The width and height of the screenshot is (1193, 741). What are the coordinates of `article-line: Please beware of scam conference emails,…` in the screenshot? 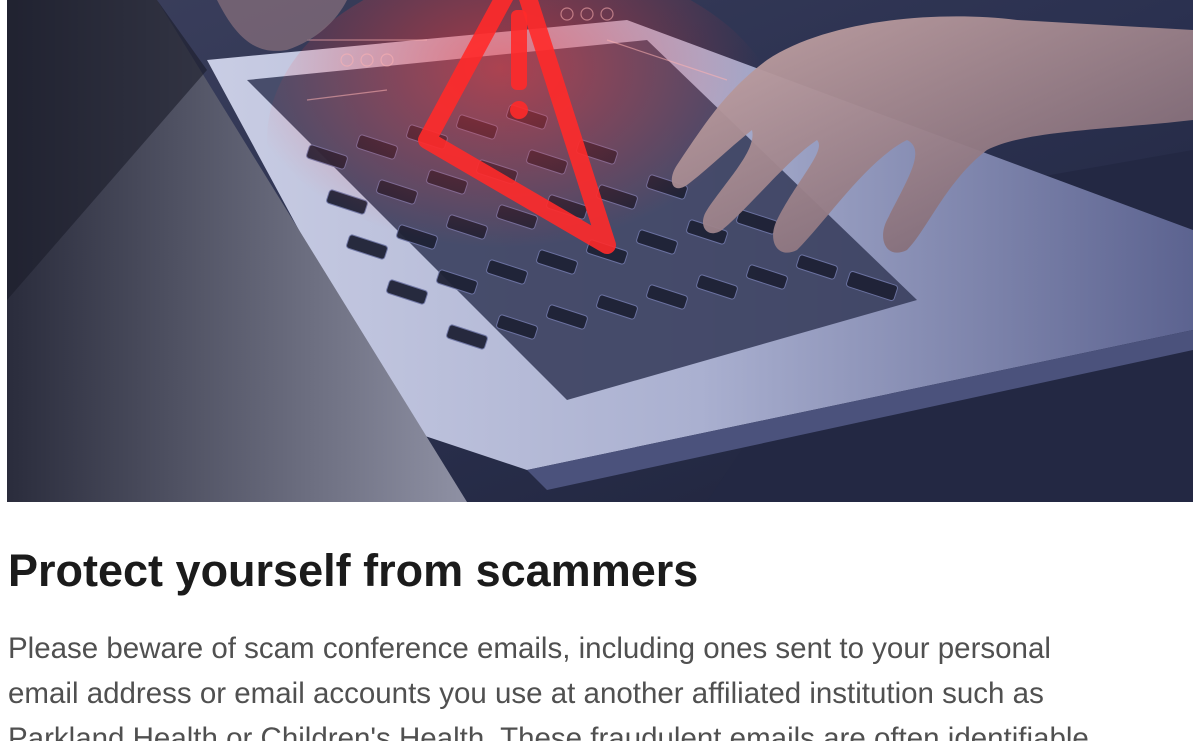 It's located at (529, 648).